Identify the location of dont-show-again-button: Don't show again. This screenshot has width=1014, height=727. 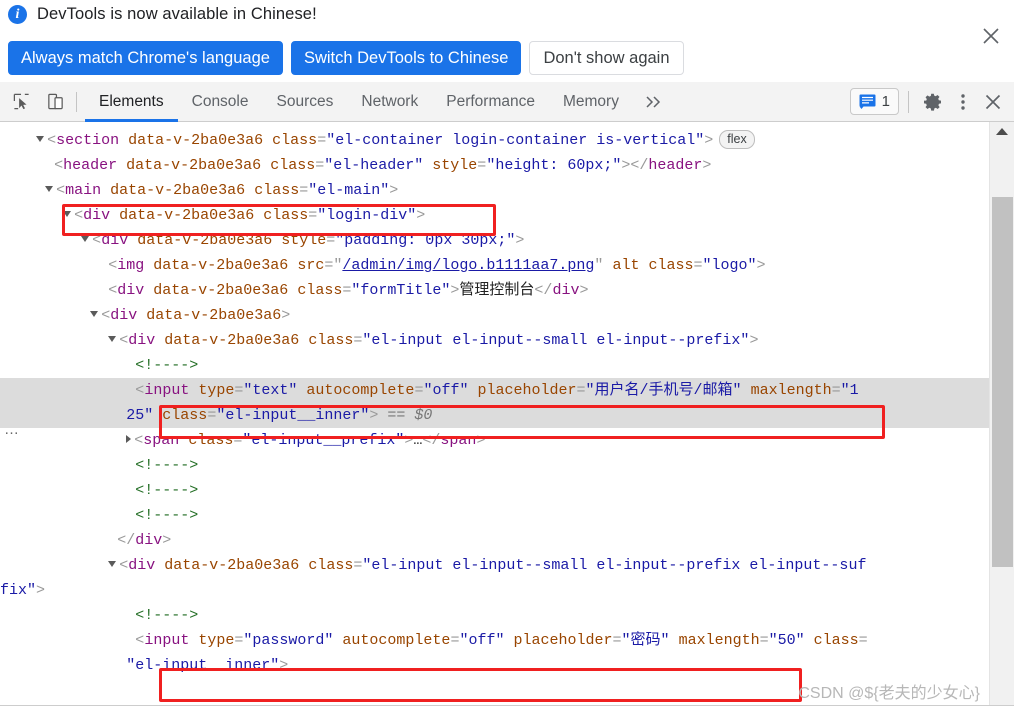
(606, 58).